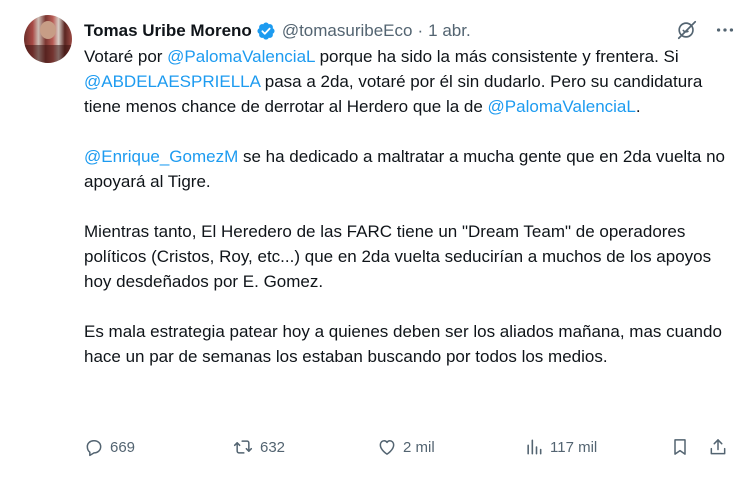 This screenshot has height=477, width=755. I want to click on reply-count: 669, so click(123, 447).